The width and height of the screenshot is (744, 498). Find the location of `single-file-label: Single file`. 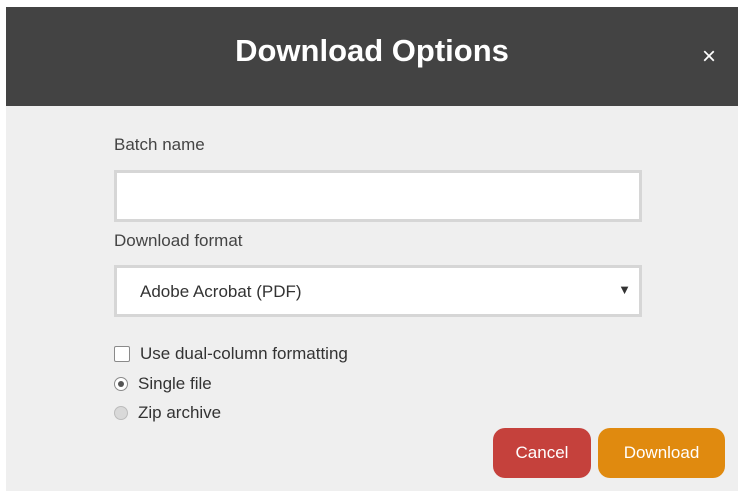

single-file-label: Single file is located at coordinates (175, 383).